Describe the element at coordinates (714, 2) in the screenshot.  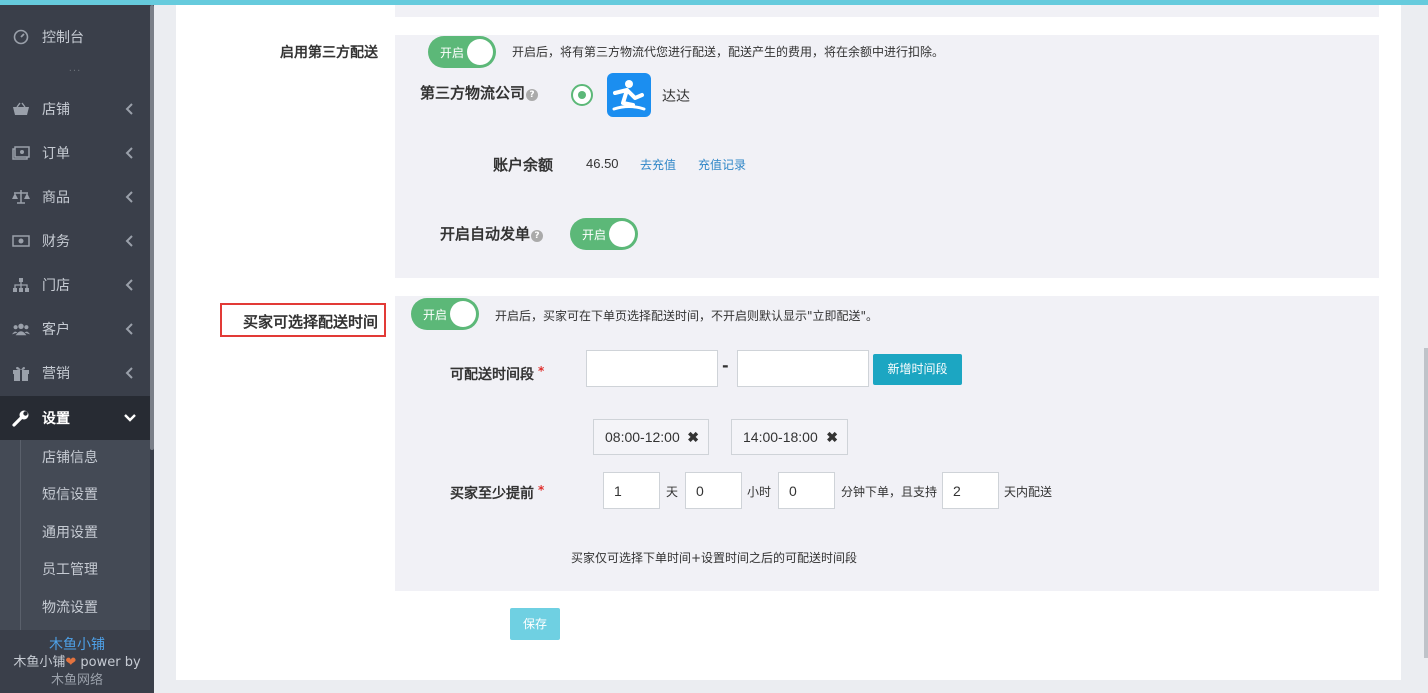
I see `top-accent-bar` at that location.